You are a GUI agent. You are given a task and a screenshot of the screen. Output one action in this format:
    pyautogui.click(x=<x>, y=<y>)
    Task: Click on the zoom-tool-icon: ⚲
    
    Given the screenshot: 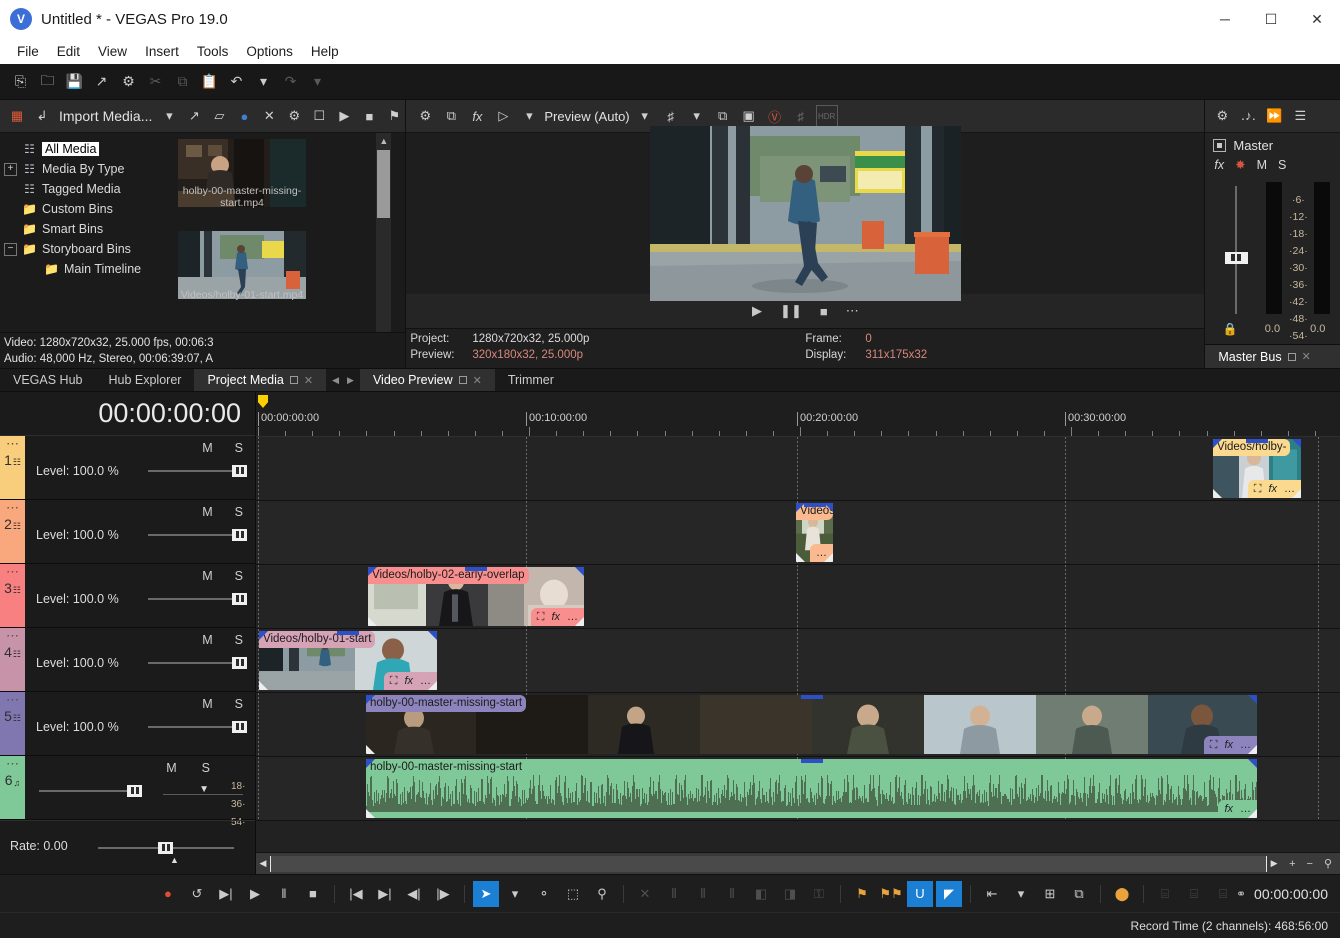 What is the action you would take?
    pyautogui.click(x=1328, y=863)
    